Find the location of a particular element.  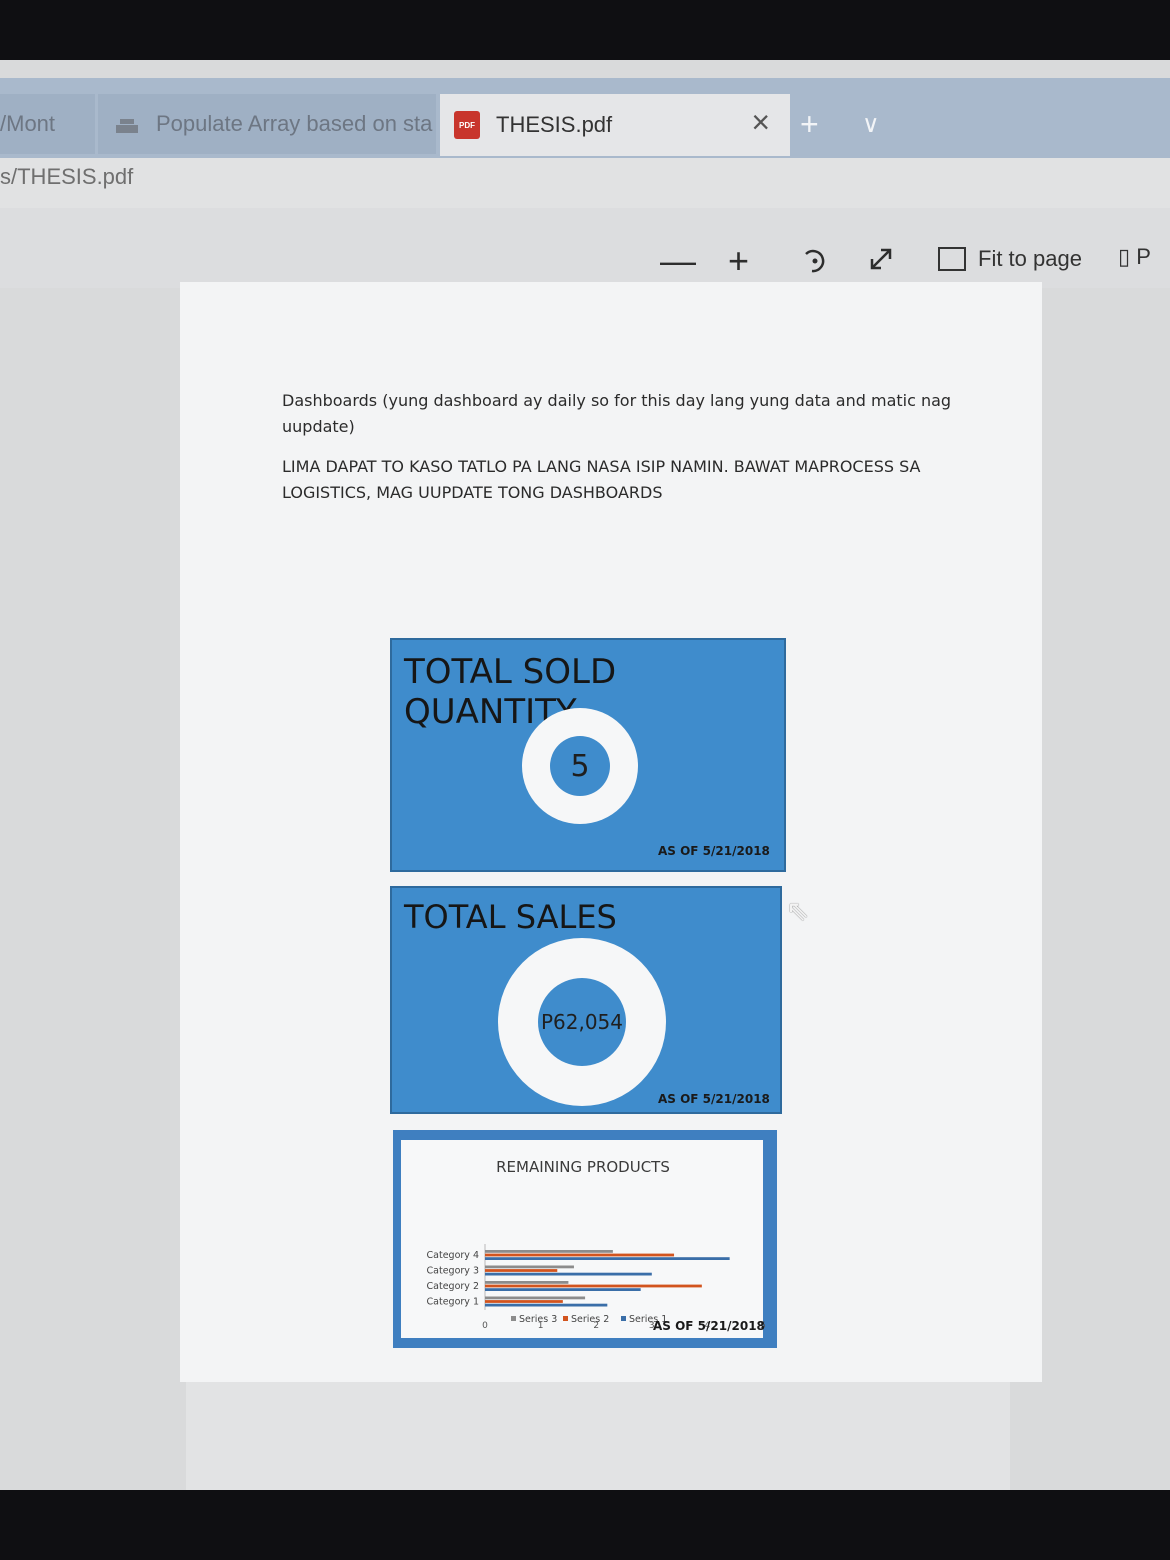

fit-page-icon is located at coordinates (952, 259).